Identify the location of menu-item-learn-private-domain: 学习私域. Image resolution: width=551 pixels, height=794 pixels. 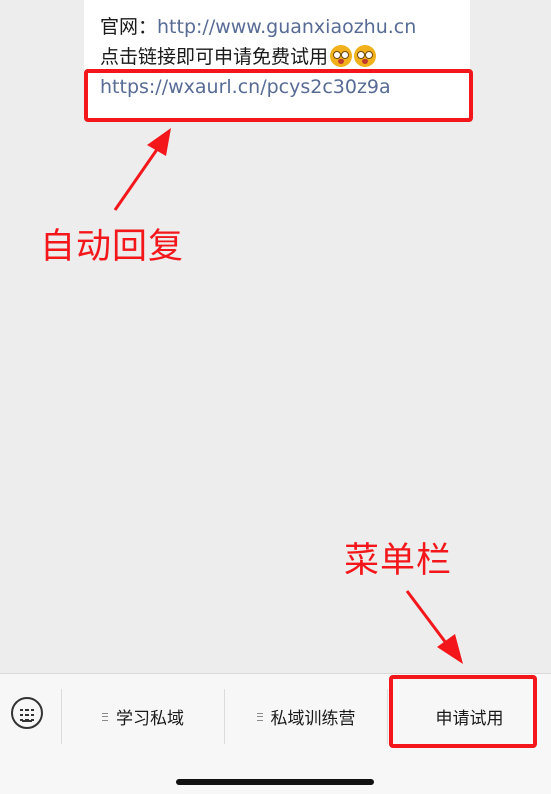
(143, 716).